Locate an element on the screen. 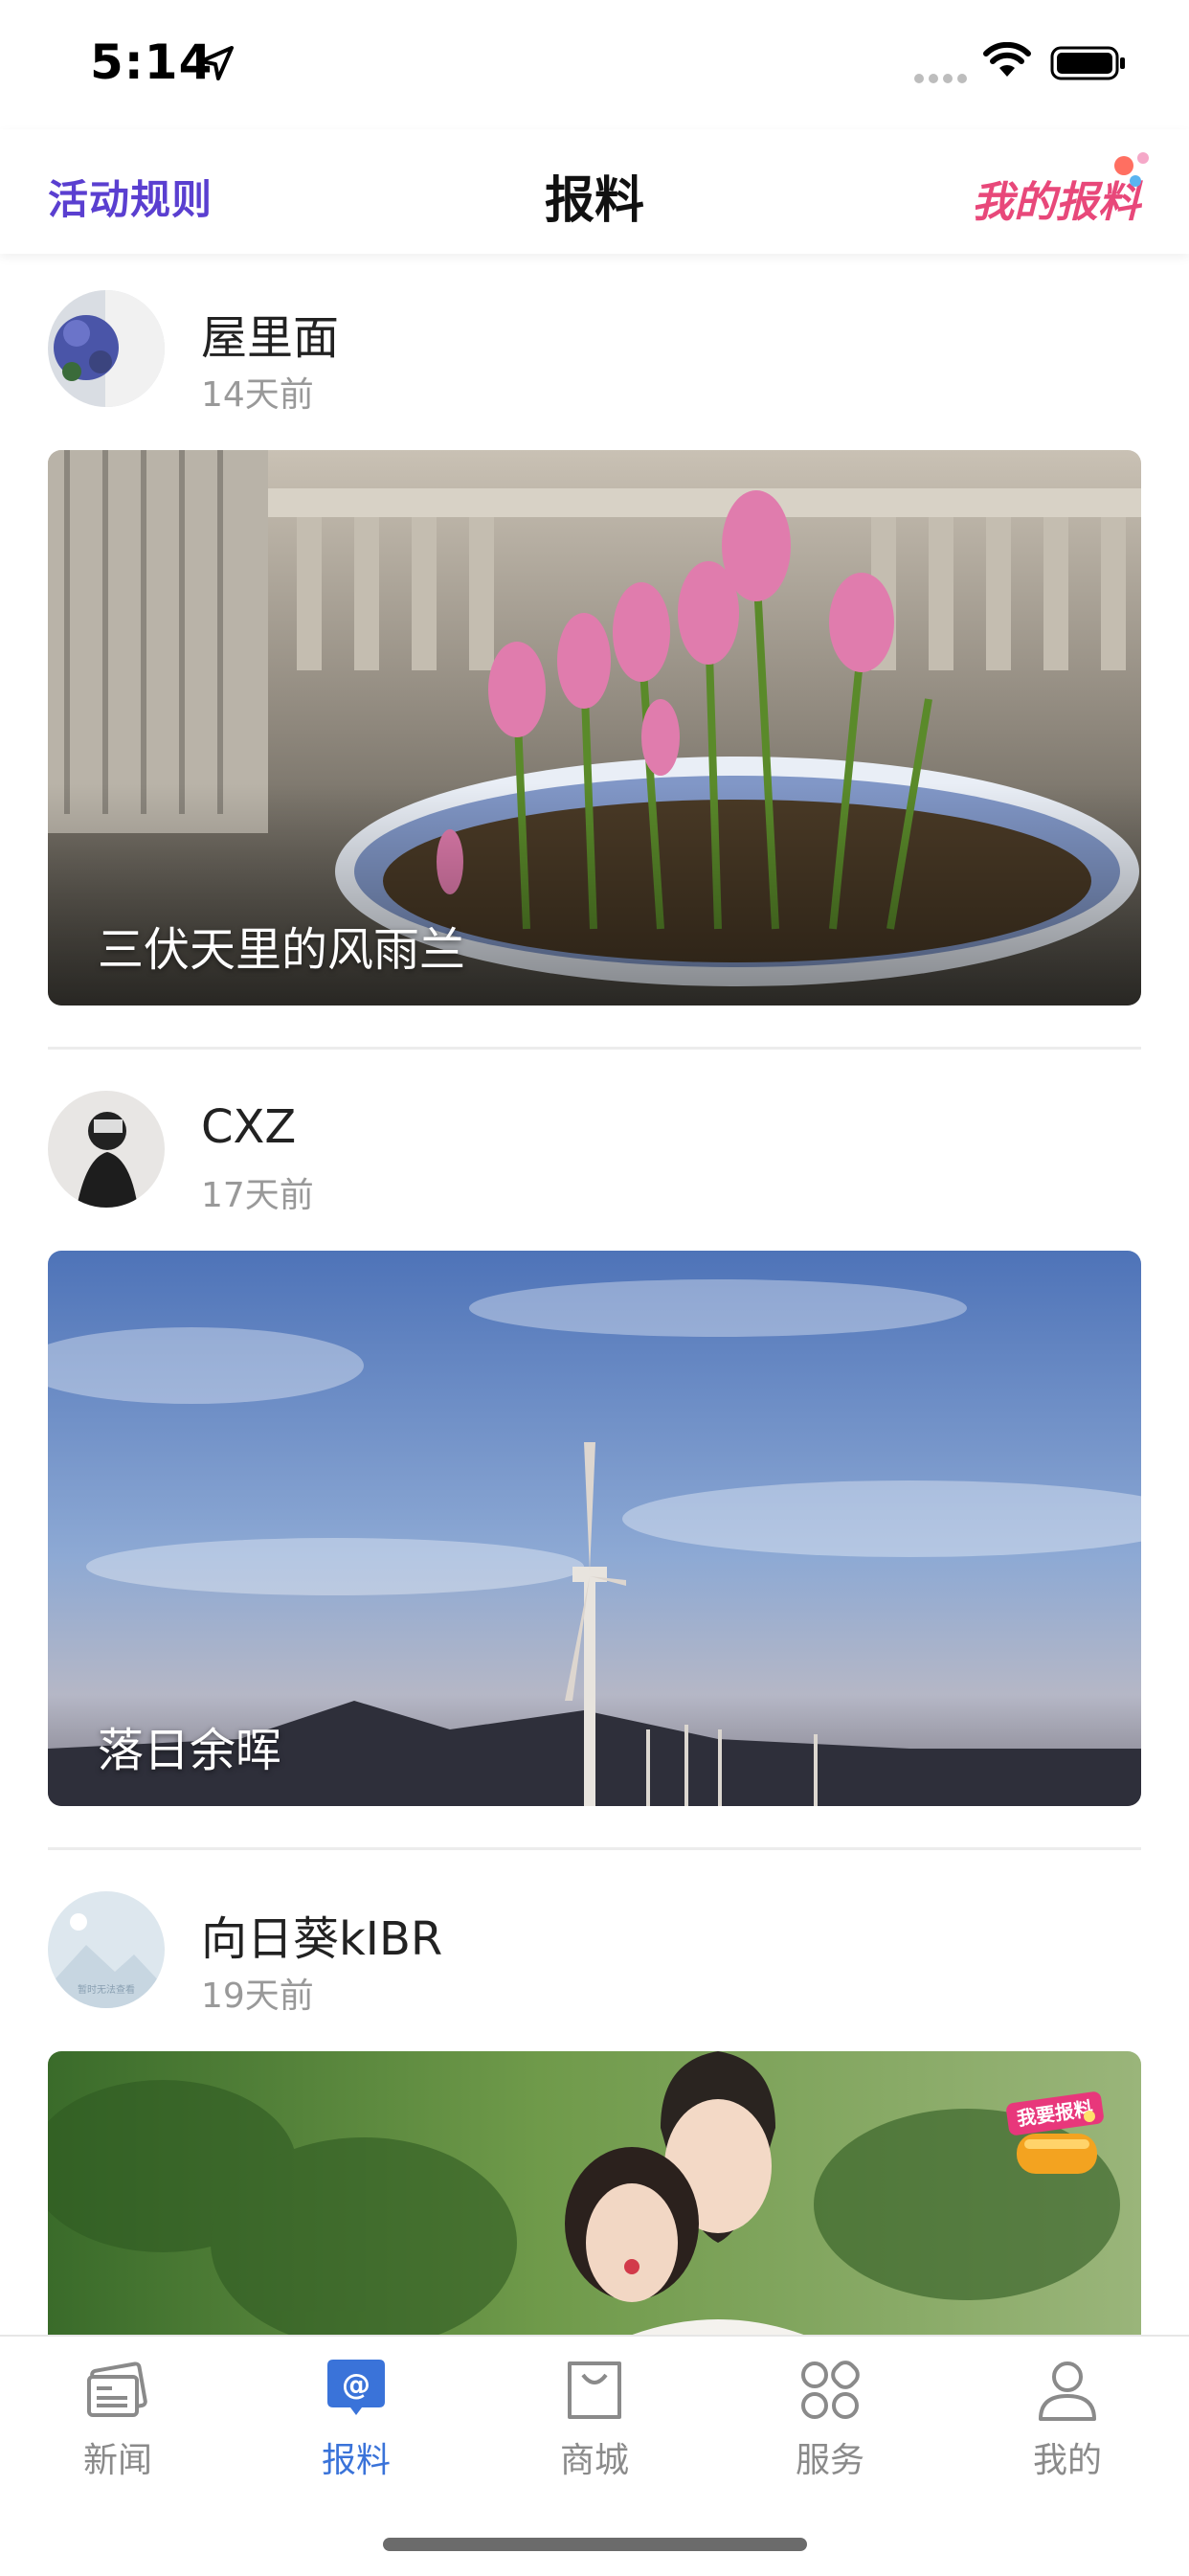 The height and width of the screenshot is (2576, 1189). battery-icon is located at coordinates (1087, 63).